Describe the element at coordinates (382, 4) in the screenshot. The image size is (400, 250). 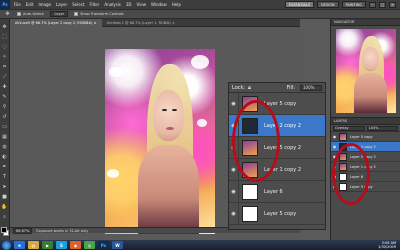
I see `maximize-button: □` at that location.